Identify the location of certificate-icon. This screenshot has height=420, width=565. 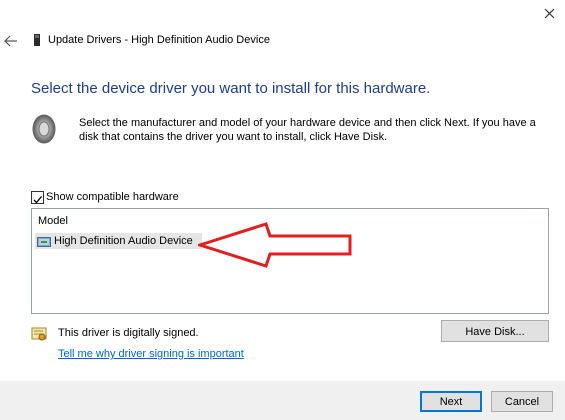
(39, 334).